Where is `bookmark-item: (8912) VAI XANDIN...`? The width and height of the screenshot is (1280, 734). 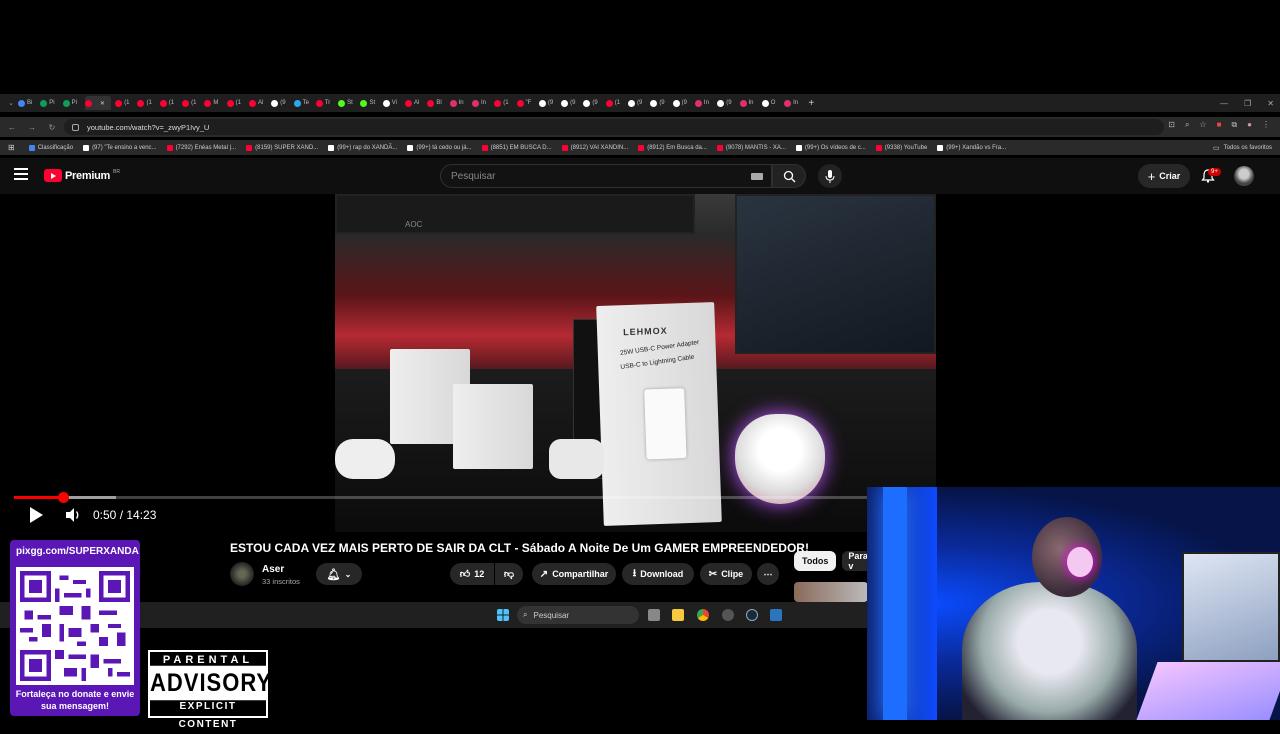
bookmark-item: (8912) VAI XANDIN... is located at coordinates (594, 147).